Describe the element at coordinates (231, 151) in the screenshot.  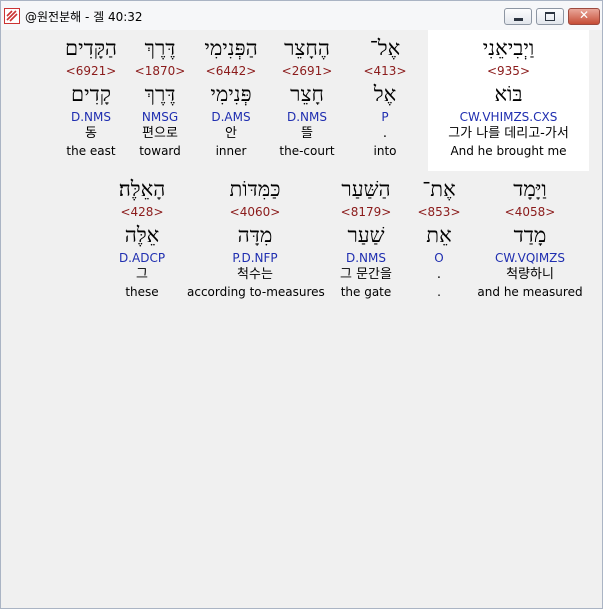
I see `english-gloss: inner` at that location.